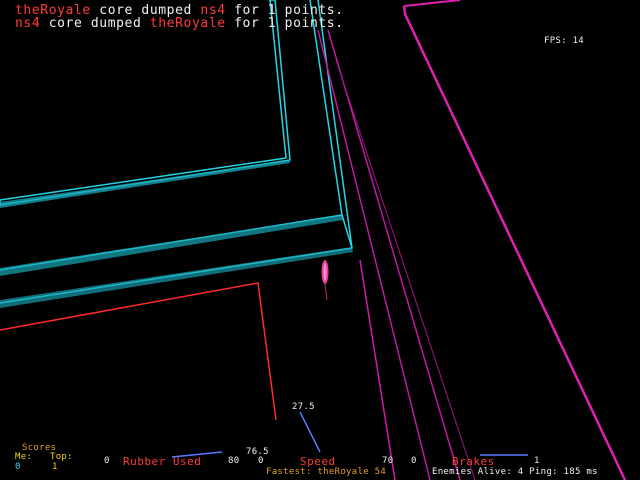 Image resolution: width=640 pixels, height=480 pixels. I want to click on fps-counter: FPS: 14, so click(564, 41).